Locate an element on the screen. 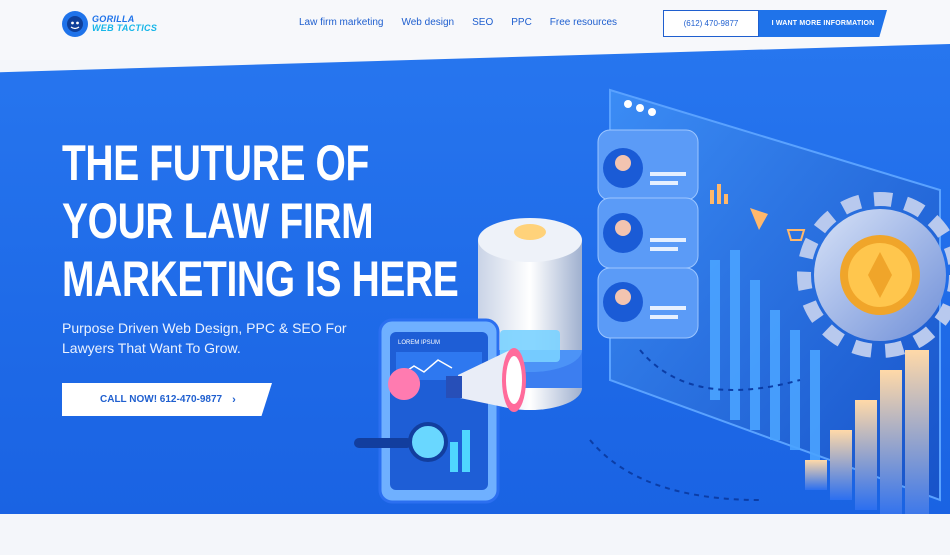 This screenshot has width=950, height=555. nav-seo: SEO is located at coordinates (482, 23).